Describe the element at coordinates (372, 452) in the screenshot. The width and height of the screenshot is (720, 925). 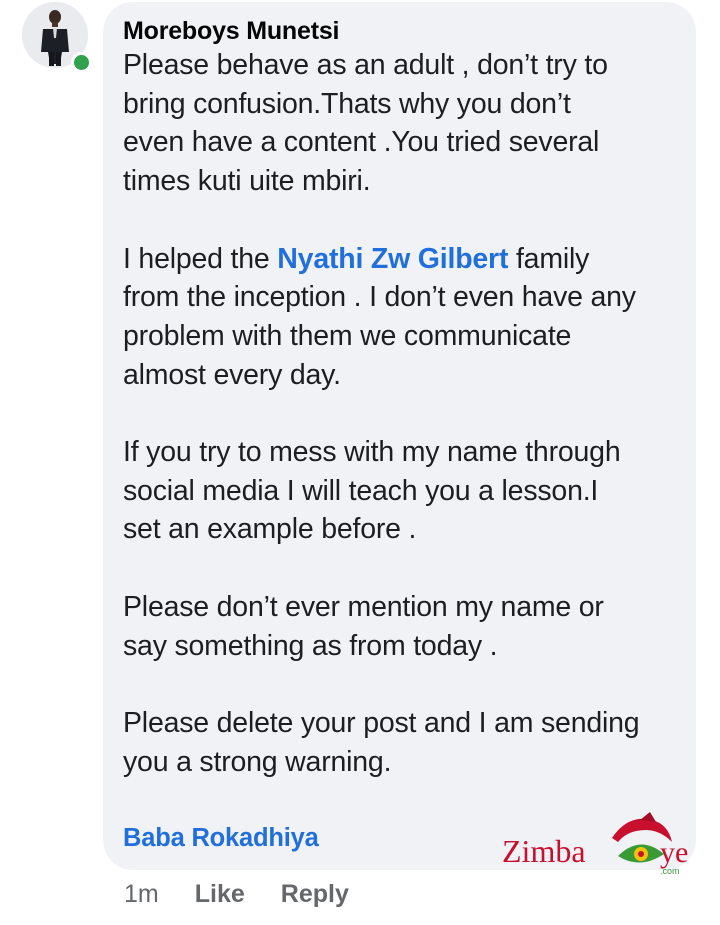
I see `comment-line: If you try to mess with my name through` at that location.